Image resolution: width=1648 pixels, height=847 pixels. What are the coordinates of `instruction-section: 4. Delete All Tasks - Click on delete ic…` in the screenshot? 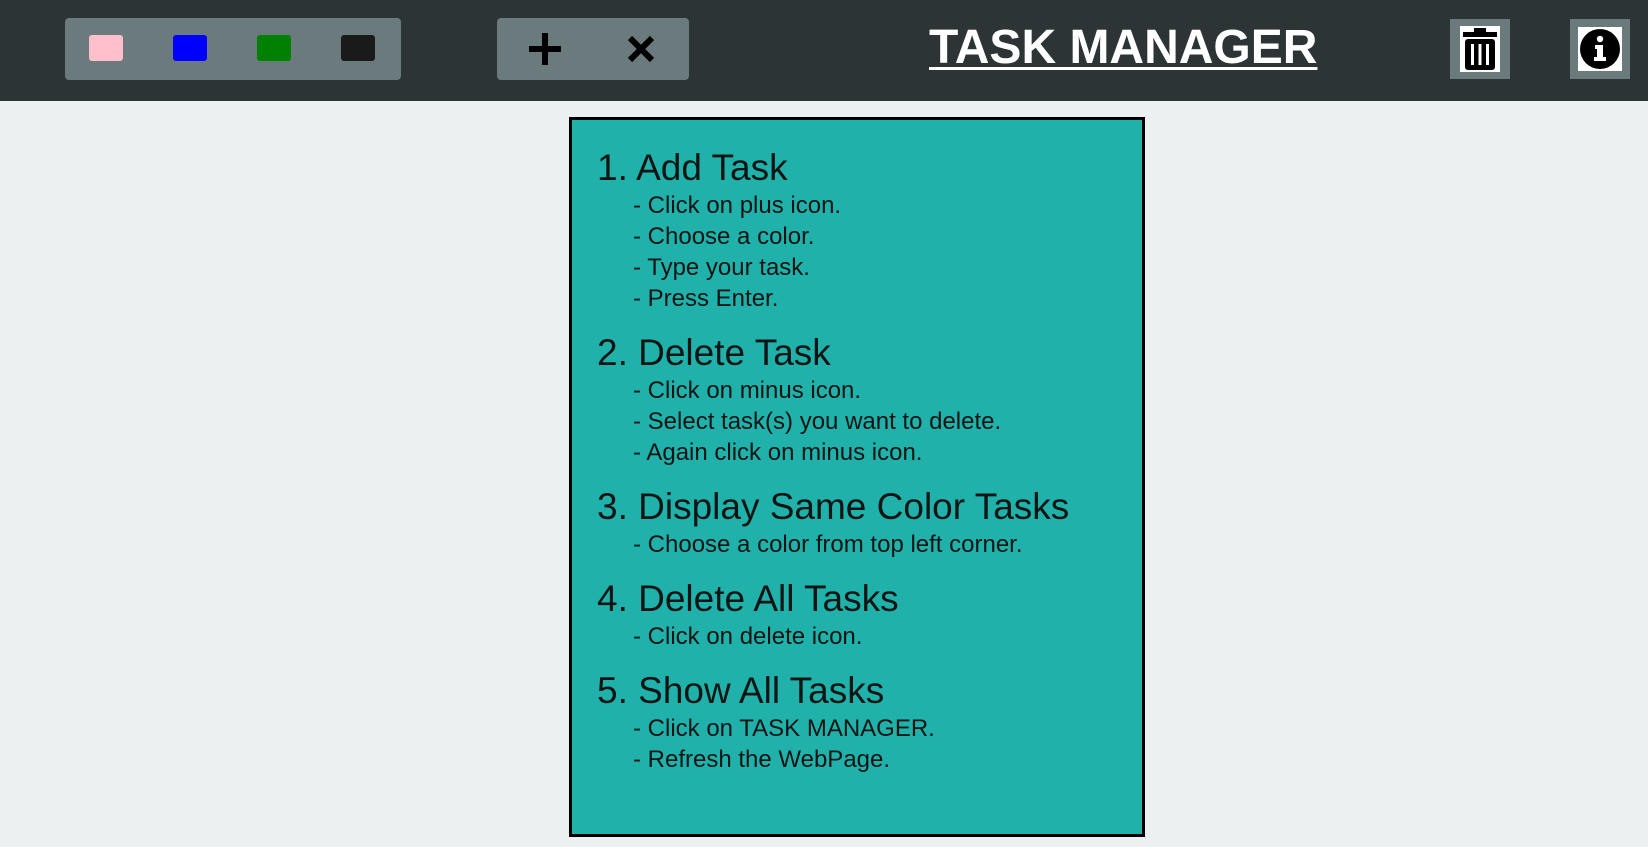 It's located at (869, 614).